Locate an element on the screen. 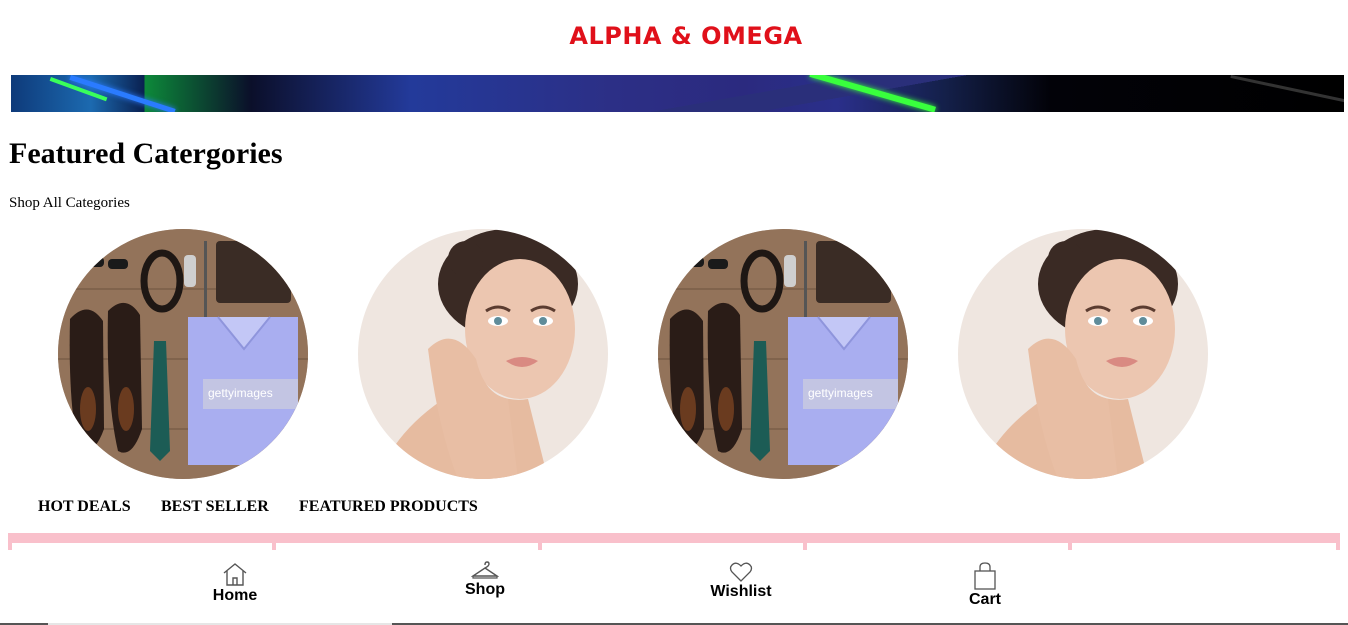 The height and width of the screenshot is (625, 1348). bottom-nav: Home Shop Wishlist Cart is located at coordinates (674, 587).